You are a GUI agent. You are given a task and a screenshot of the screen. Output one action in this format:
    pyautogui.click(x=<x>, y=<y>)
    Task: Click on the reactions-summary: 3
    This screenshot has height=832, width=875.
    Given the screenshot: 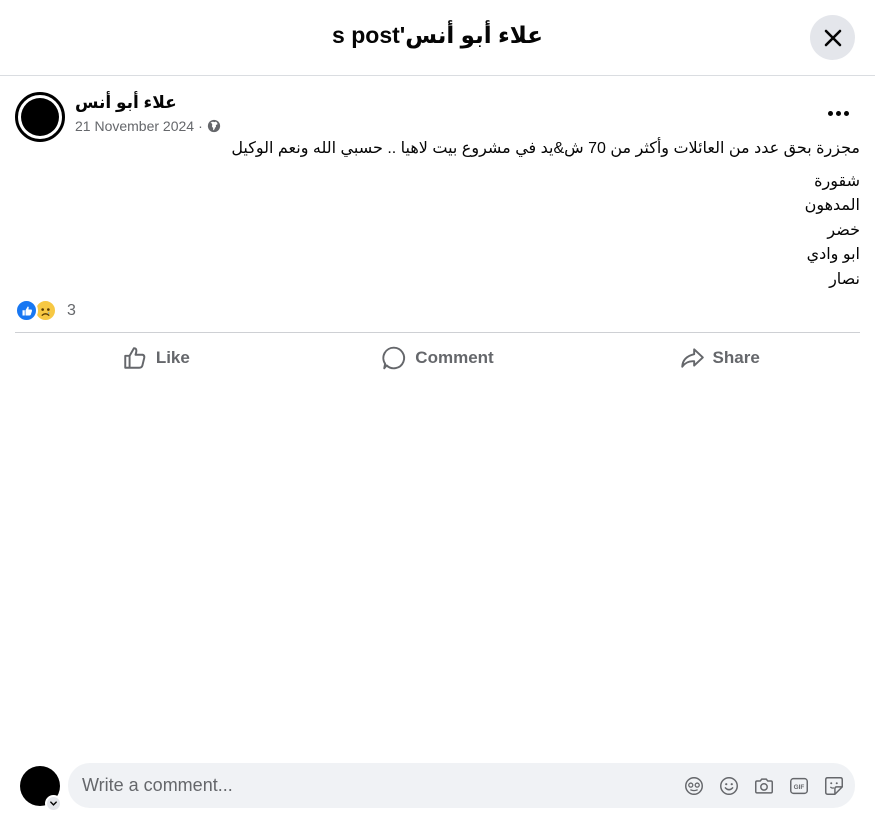 What is the action you would take?
    pyautogui.click(x=45, y=310)
    